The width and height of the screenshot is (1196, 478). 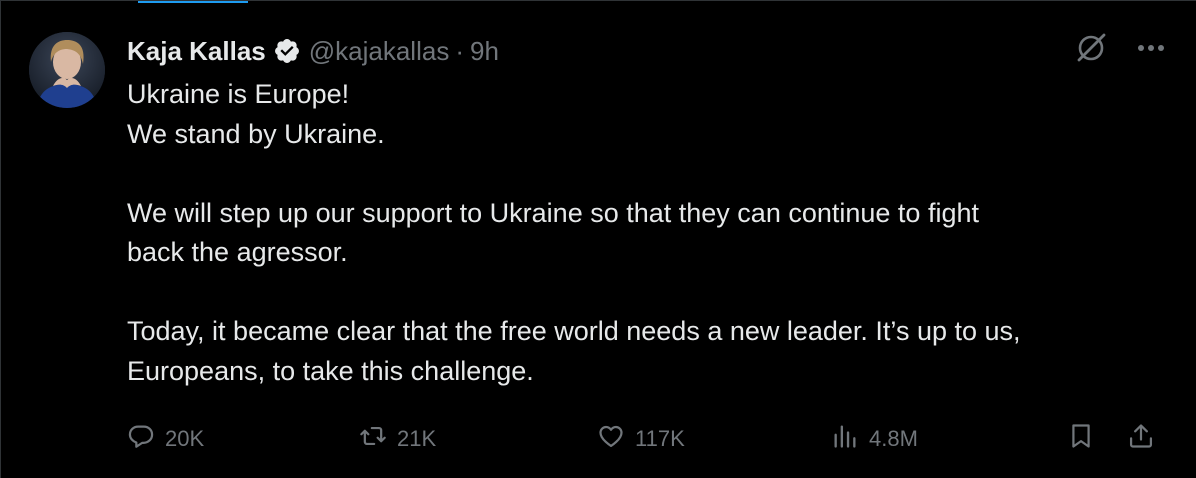 I want to click on share-icon, so click(x=1141, y=439).